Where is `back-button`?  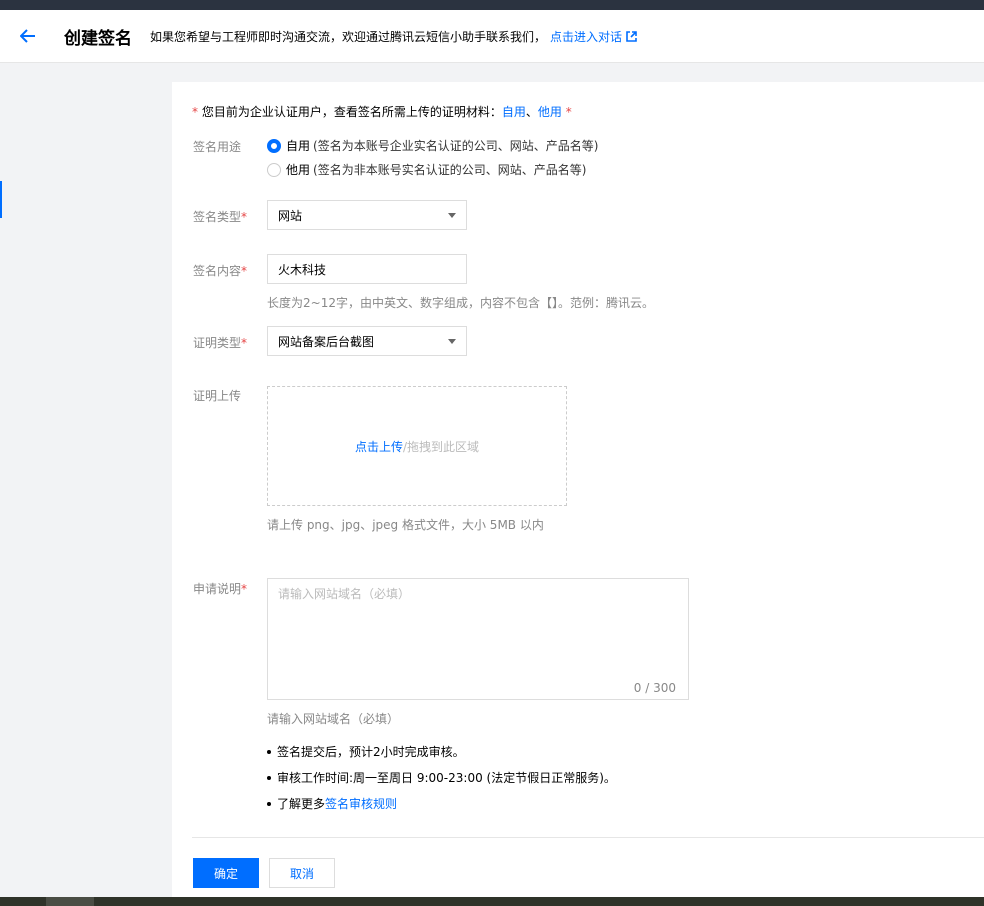 back-button is located at coordinates (28, 36).